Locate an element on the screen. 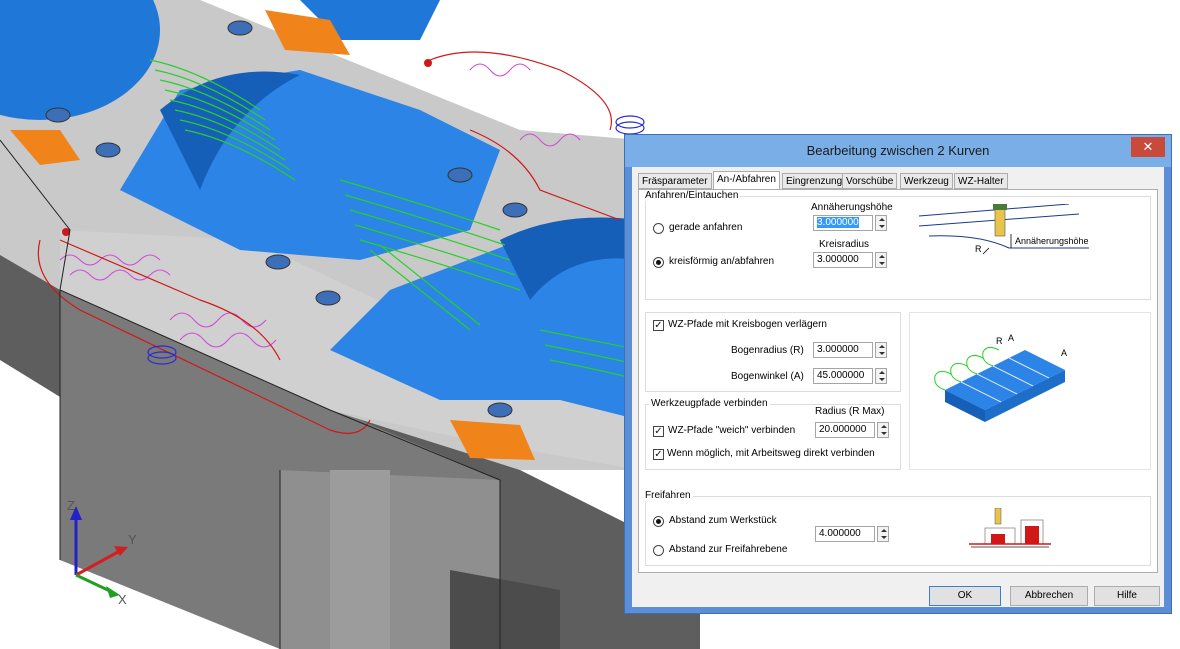 The width and height of the screenshot is (1180, 649). radio-circular-approach-label: kreisförmig an/abfahren is located at coordinates (721, 261).